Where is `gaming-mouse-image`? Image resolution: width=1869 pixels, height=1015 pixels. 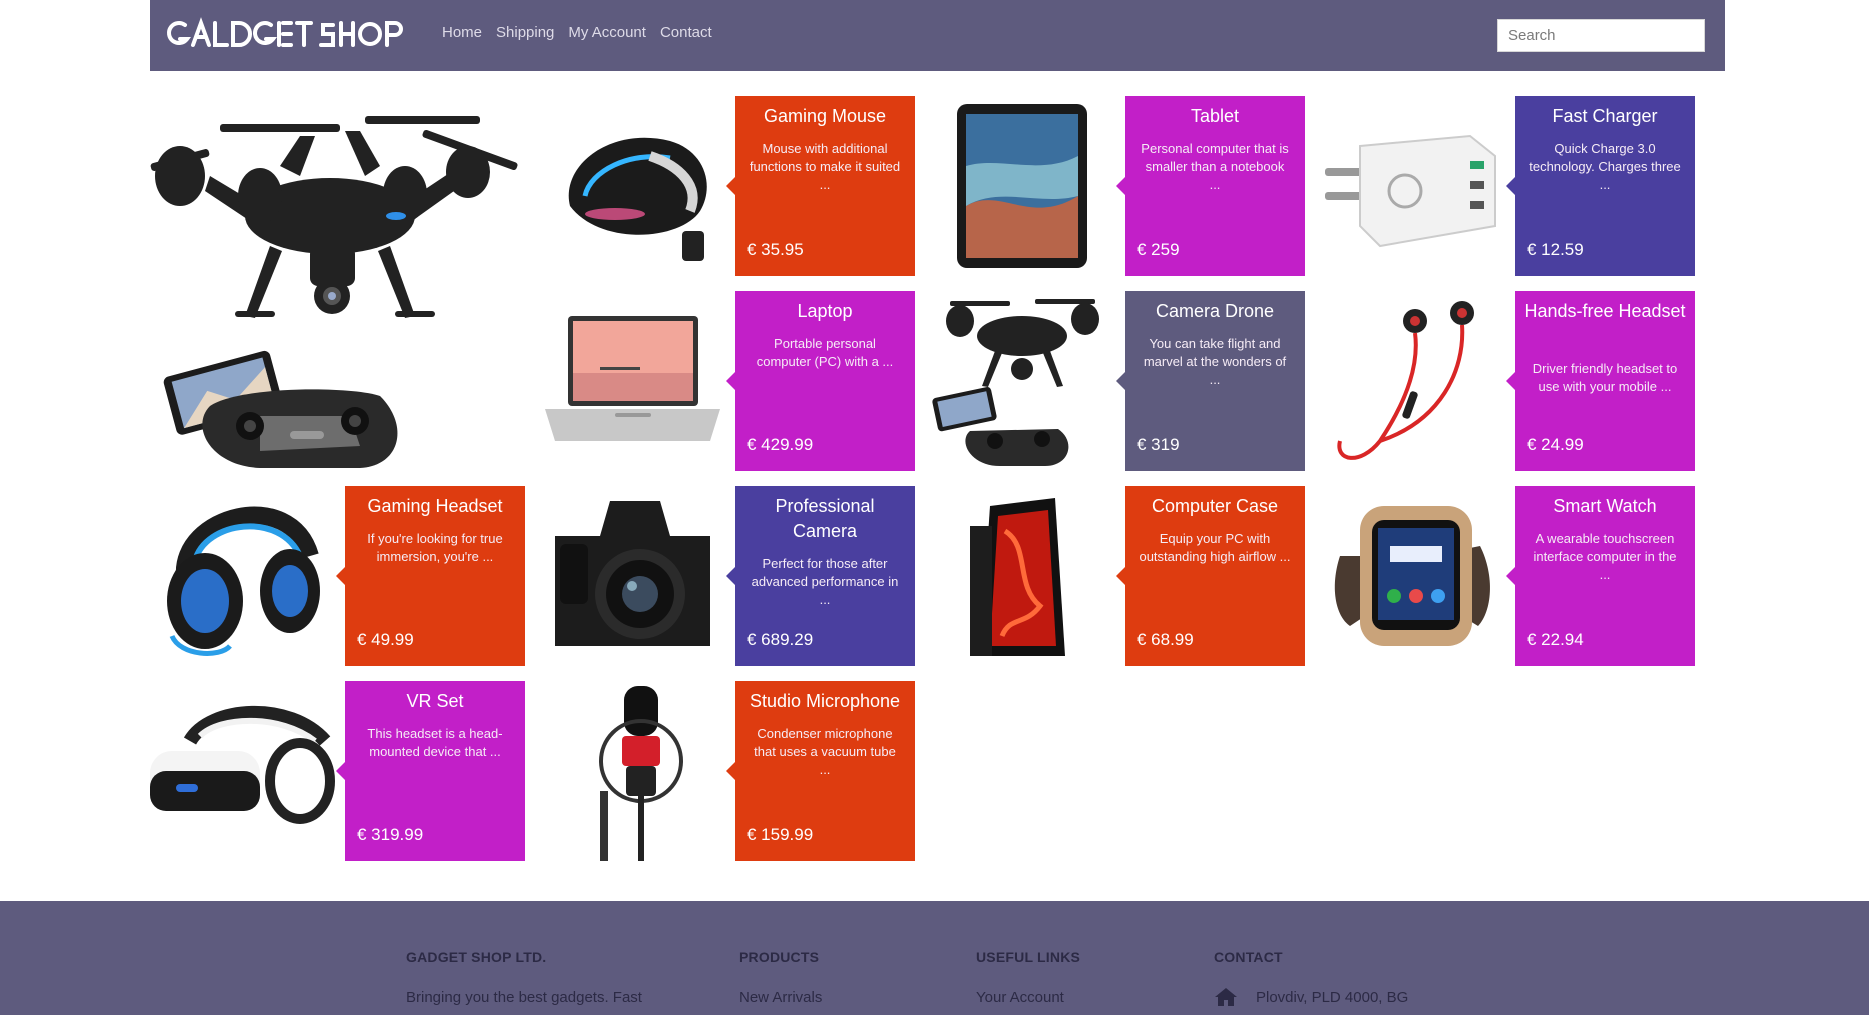 gaming-mouse-image is located at coordinates (632, 186).